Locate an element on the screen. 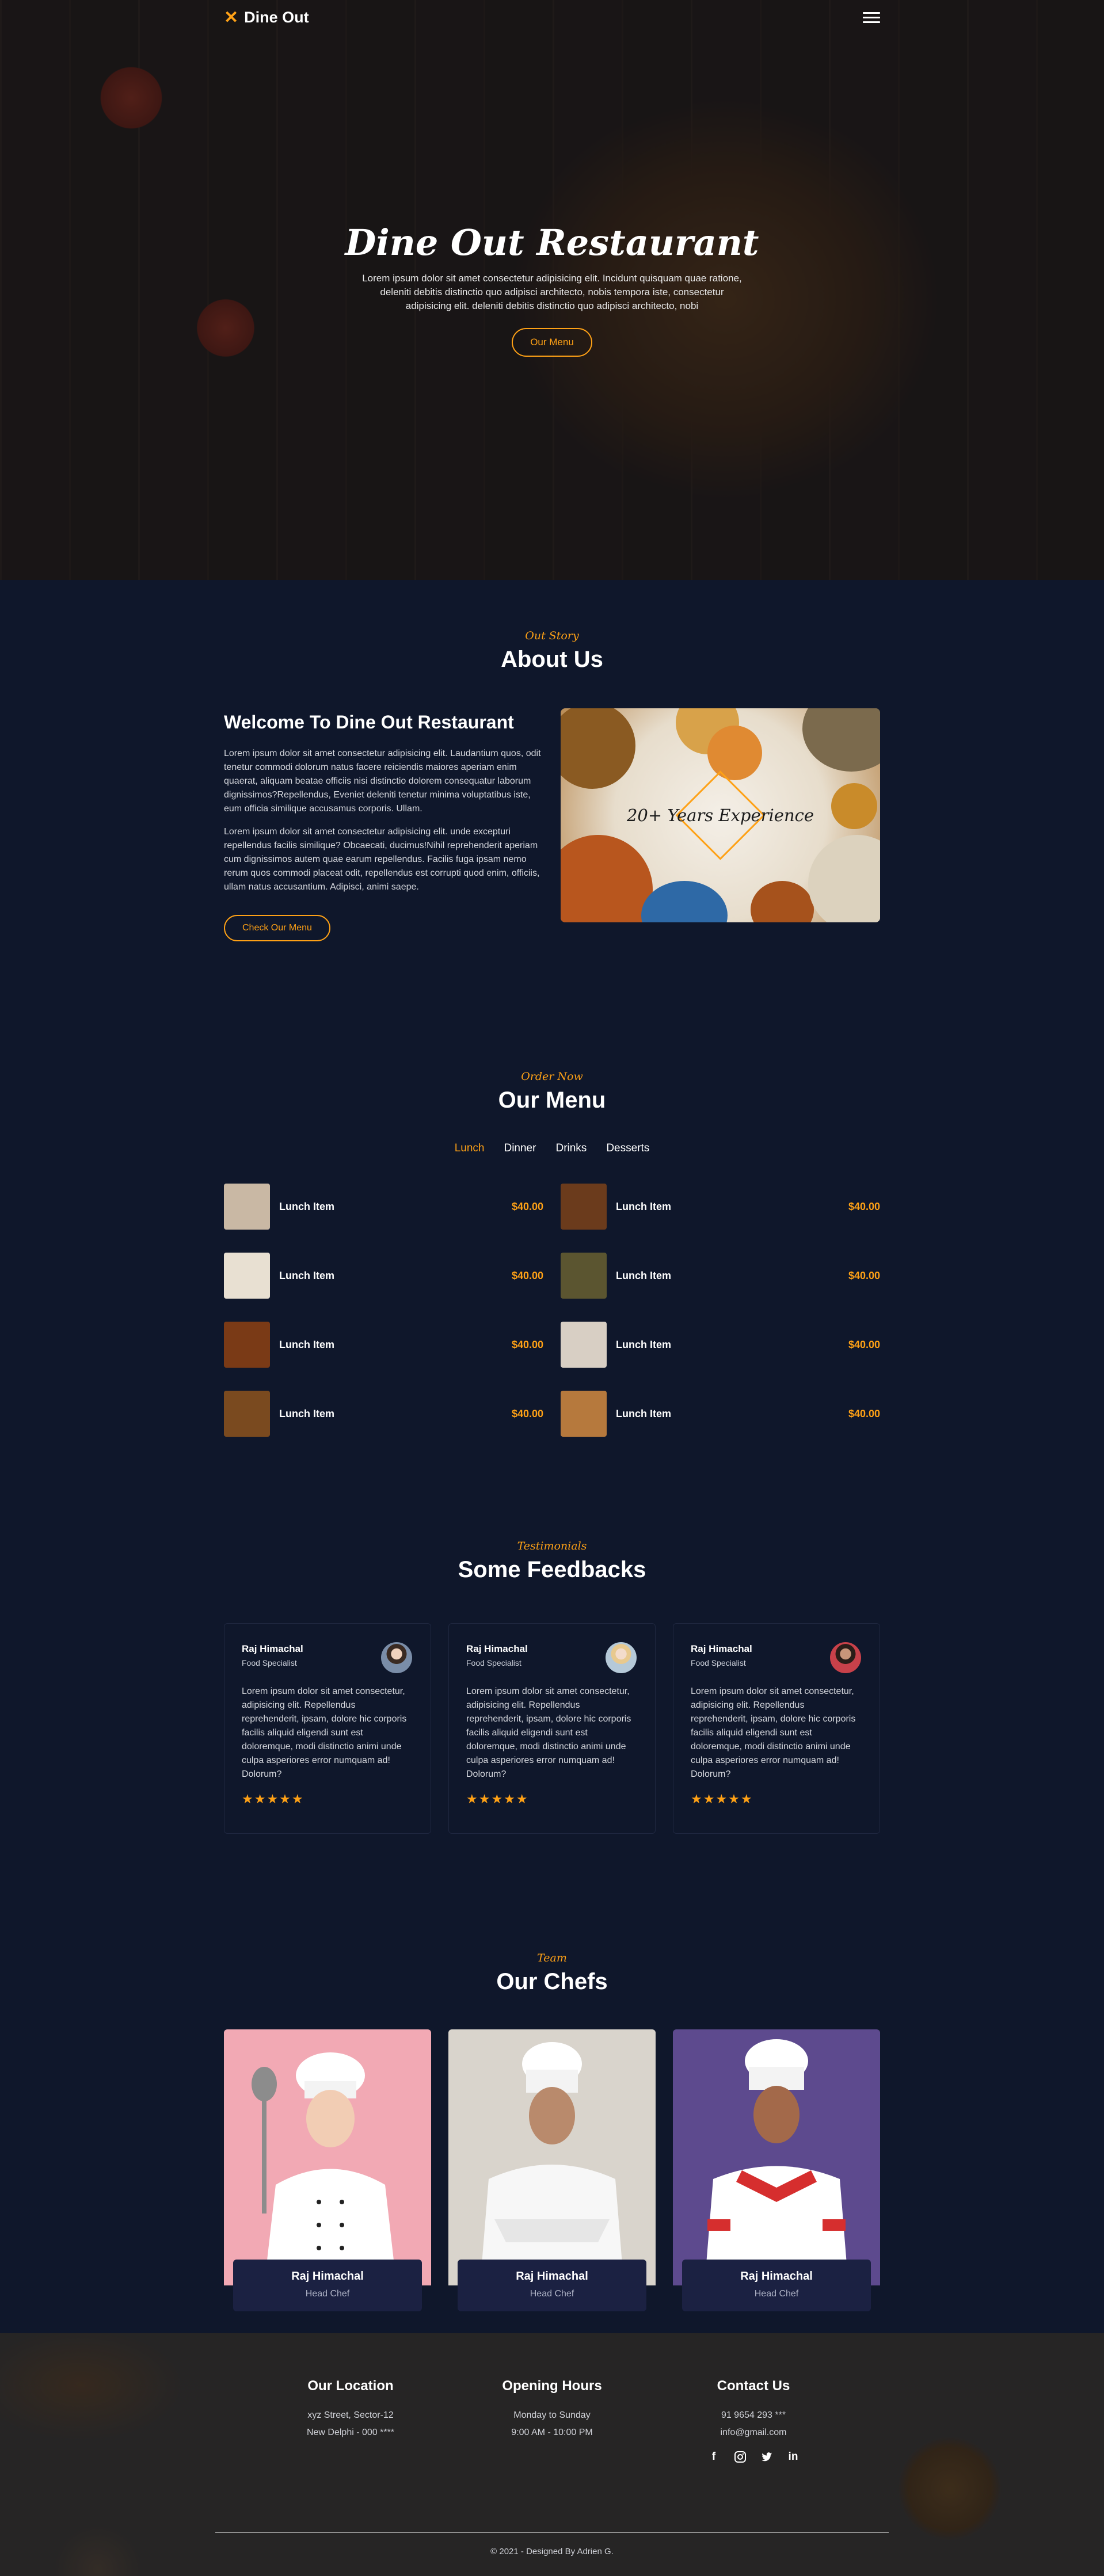 The image size is (1104, 2576). tab-desserts: Desserts is located at coordinates (627, 1148).